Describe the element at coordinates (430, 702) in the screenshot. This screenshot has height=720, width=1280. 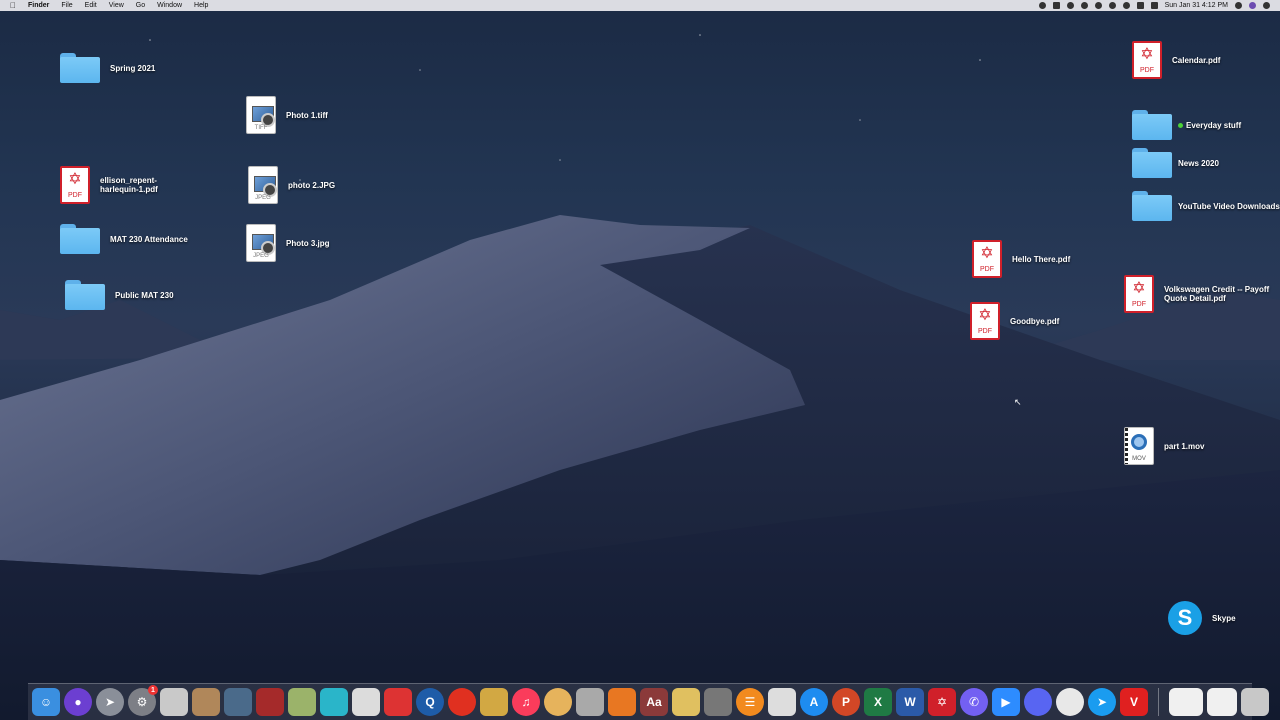
I see `dock-quicktime-icon: Q` at that location.